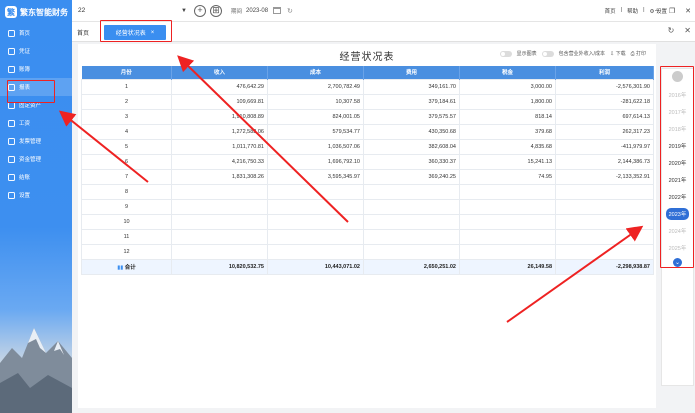 The image size is (695, 413). Describe the element at coordinates (36, 177) in the screenshot. I see `sidebar-item-8: 结账` at that location.